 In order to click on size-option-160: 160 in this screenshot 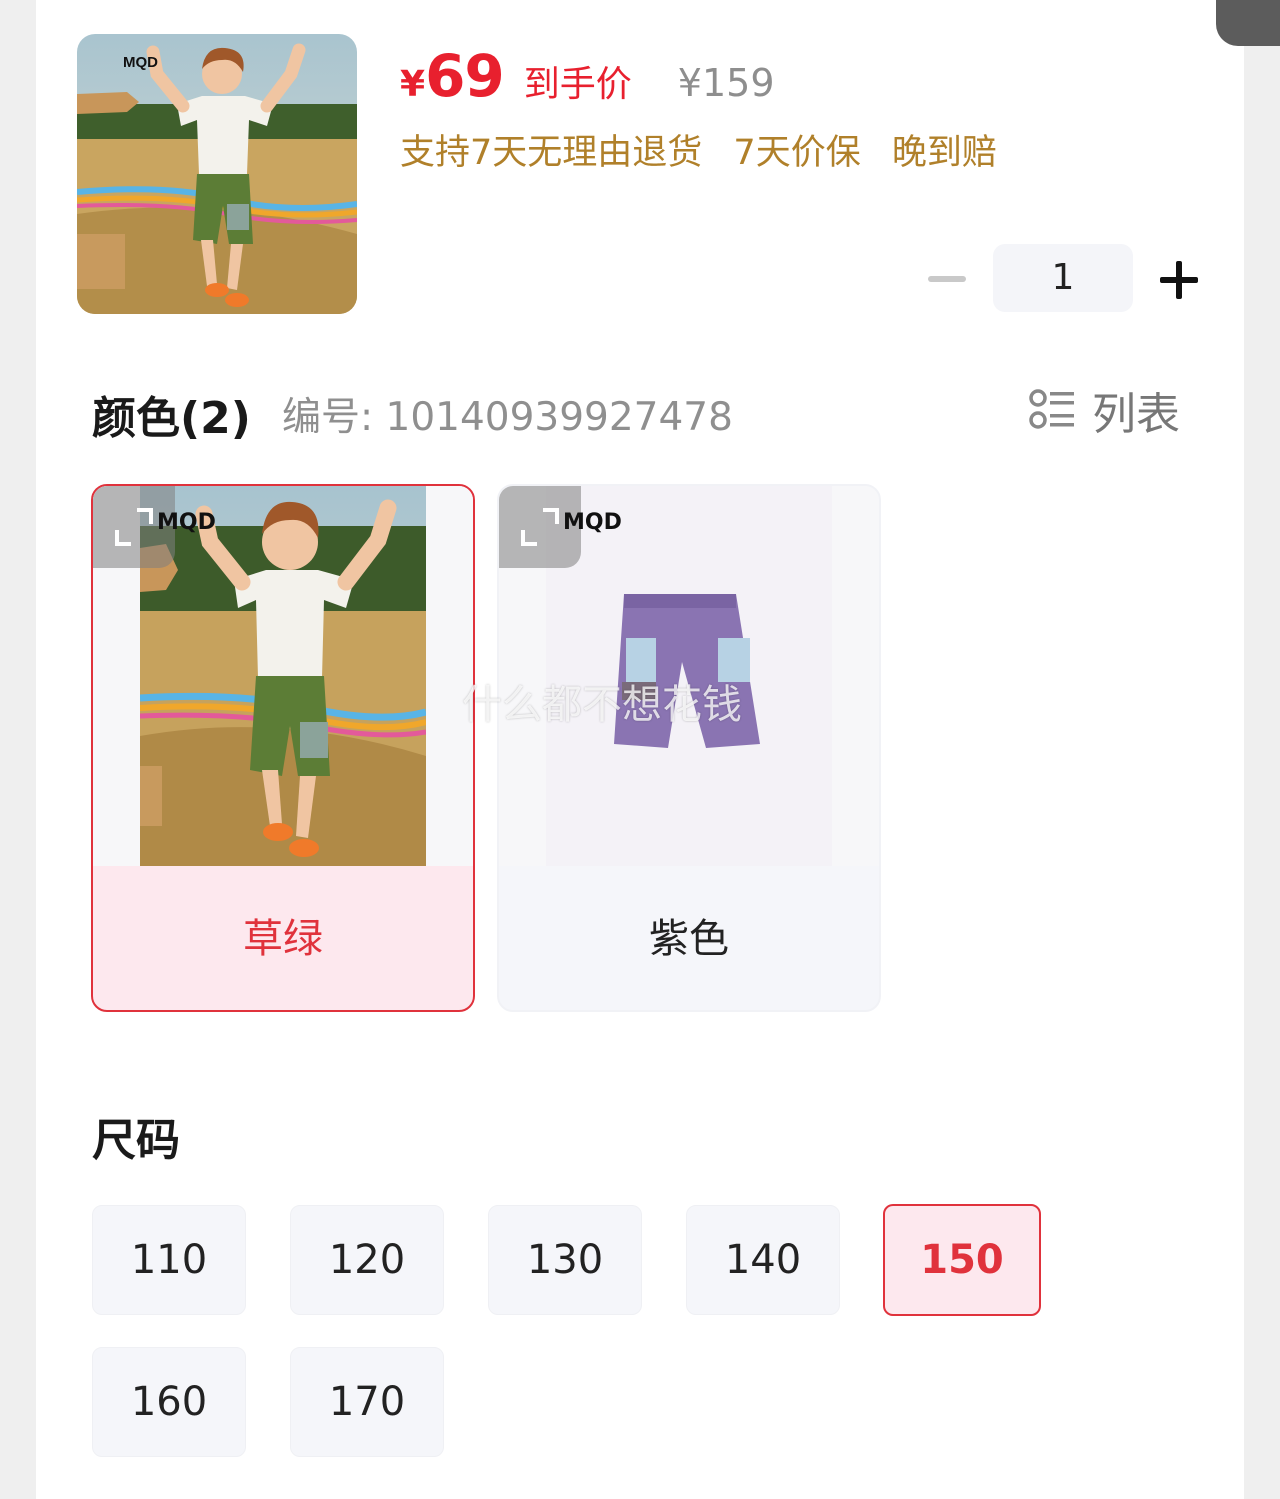, I will do `click(169, 1402)`.